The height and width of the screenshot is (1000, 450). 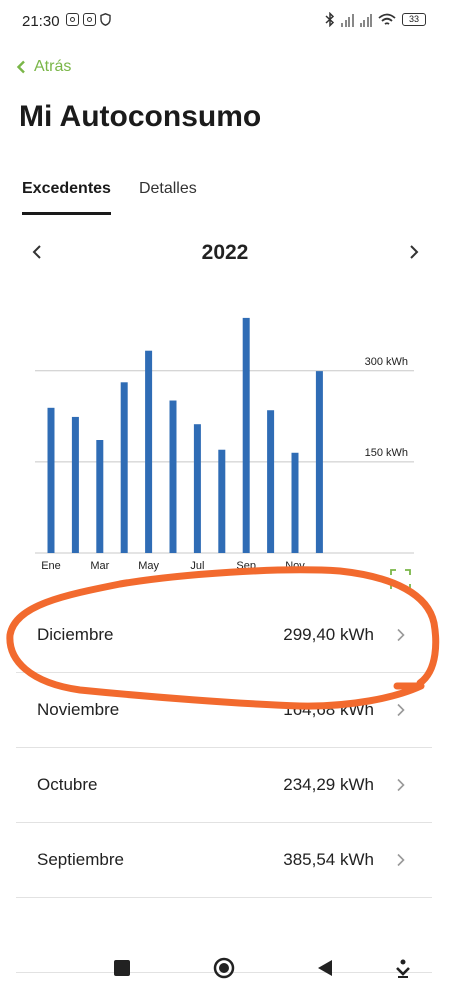 What do you see at coordinates (295, 566) in the screenshot?
I see `x-tick-label: Nov` at bounding box center [295, 566].